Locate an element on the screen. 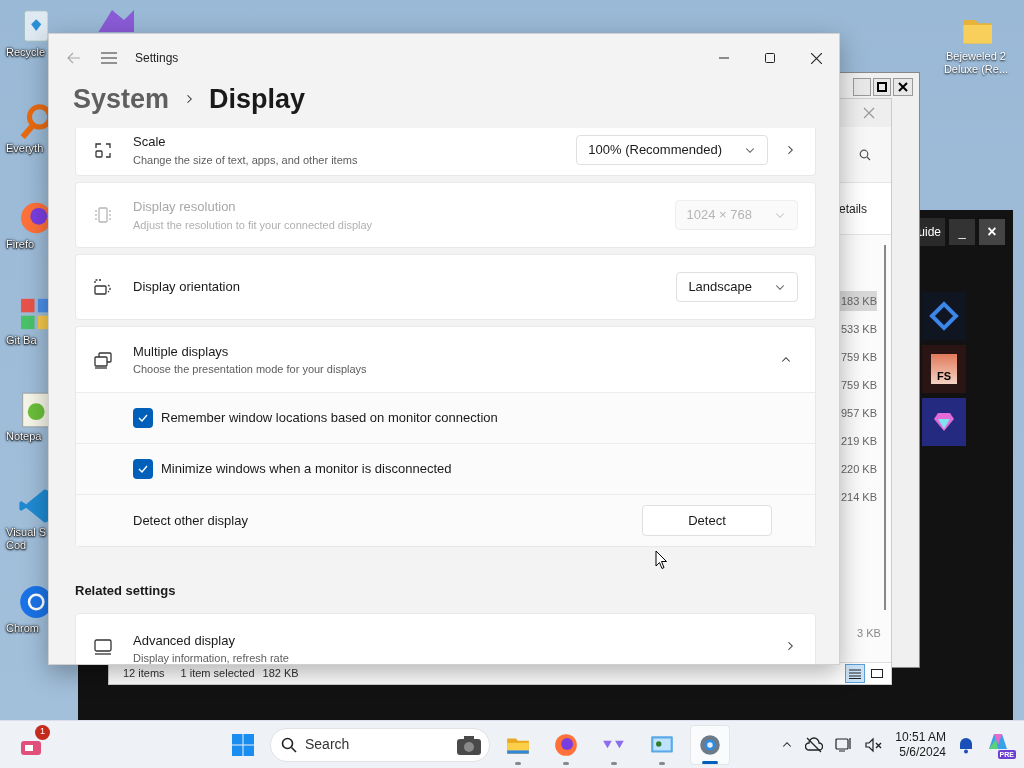 Image resolution: width=1024 pixels, height=768 pixels. file-size: 957 KB is located at coordinates (858, 413).